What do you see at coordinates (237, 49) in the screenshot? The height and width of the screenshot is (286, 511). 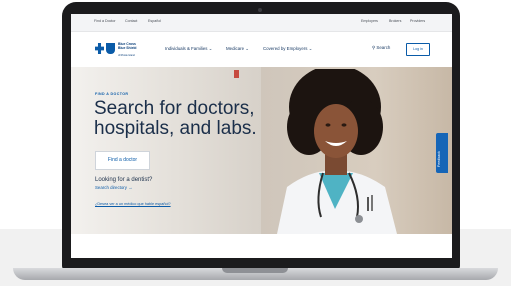 I see `nav-medicare: Medicare ⌄` at bounding box center [237, 49].